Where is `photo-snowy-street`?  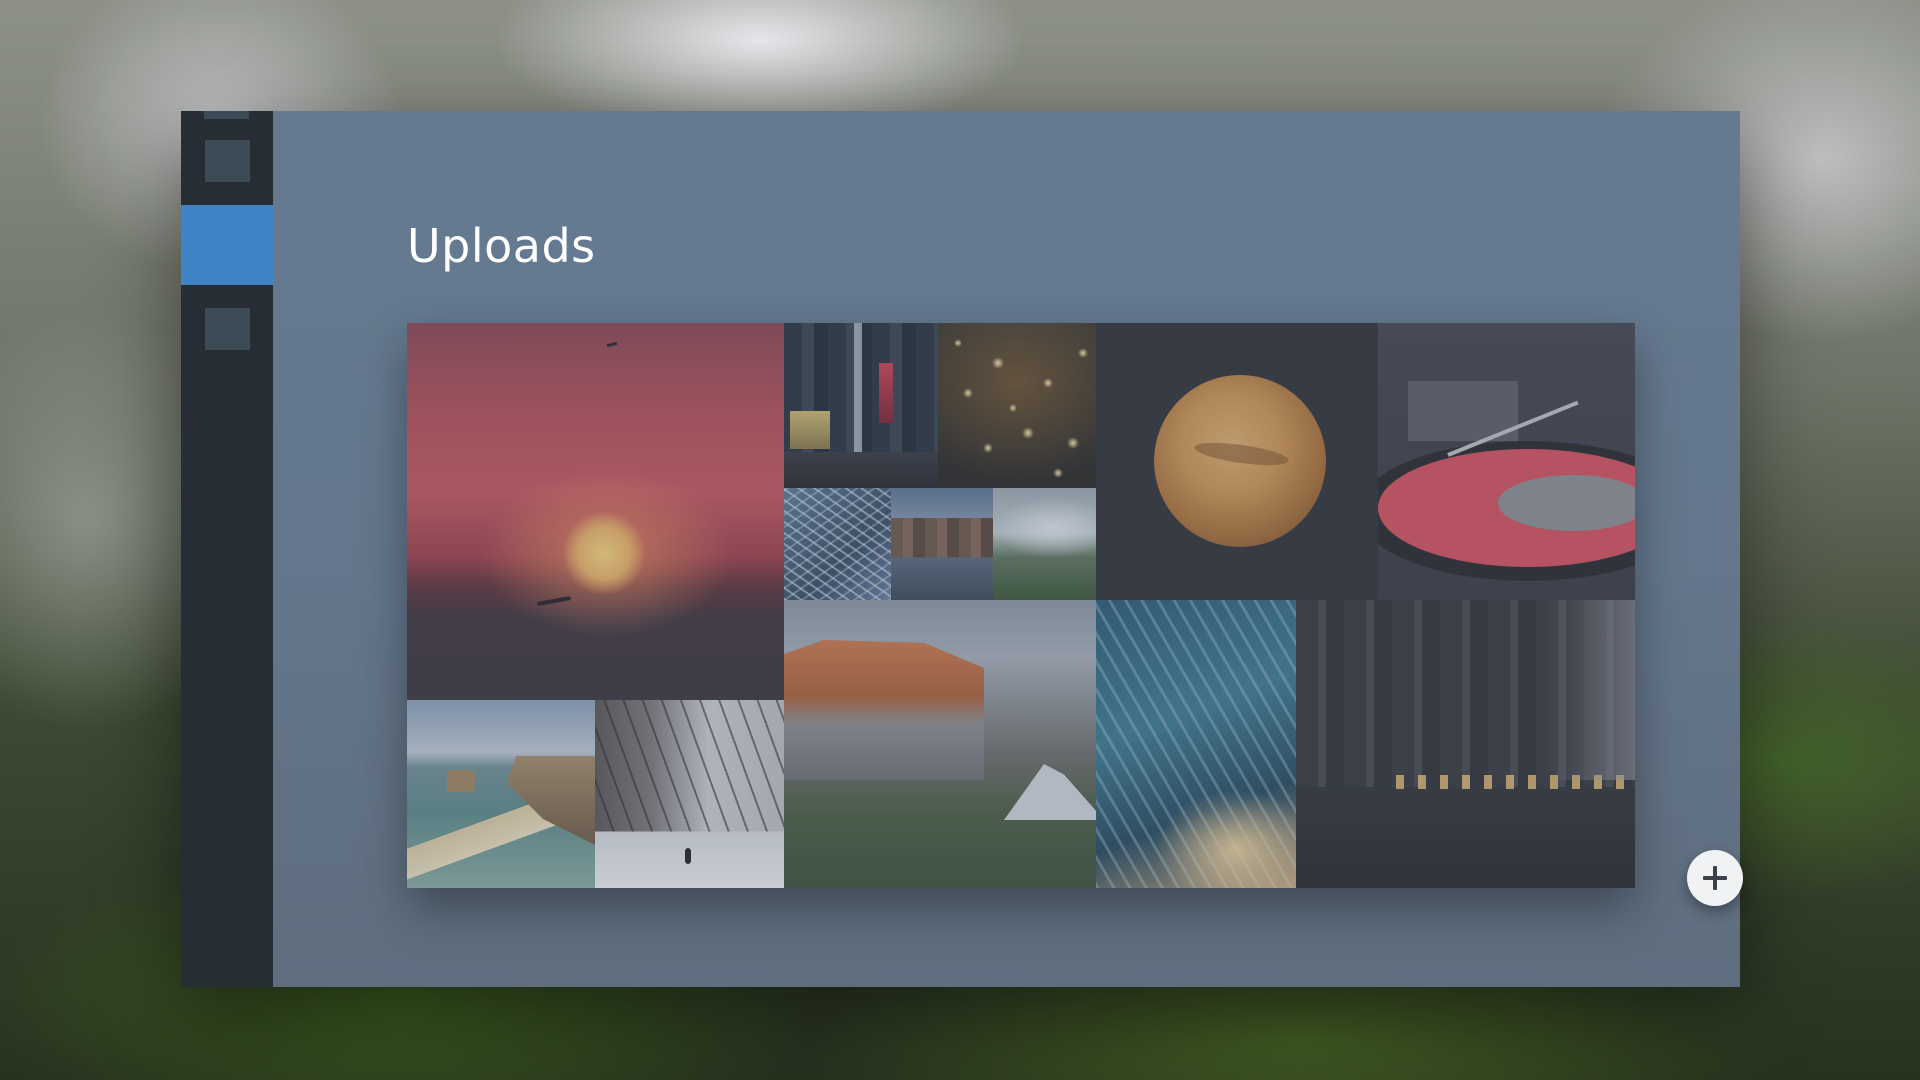
photo-snowy-street is located at coordinates (689, 794).